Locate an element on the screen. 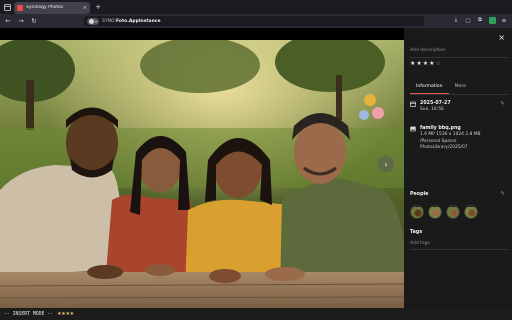  star-4-icon: ★ is located at coordinates (431, 63).